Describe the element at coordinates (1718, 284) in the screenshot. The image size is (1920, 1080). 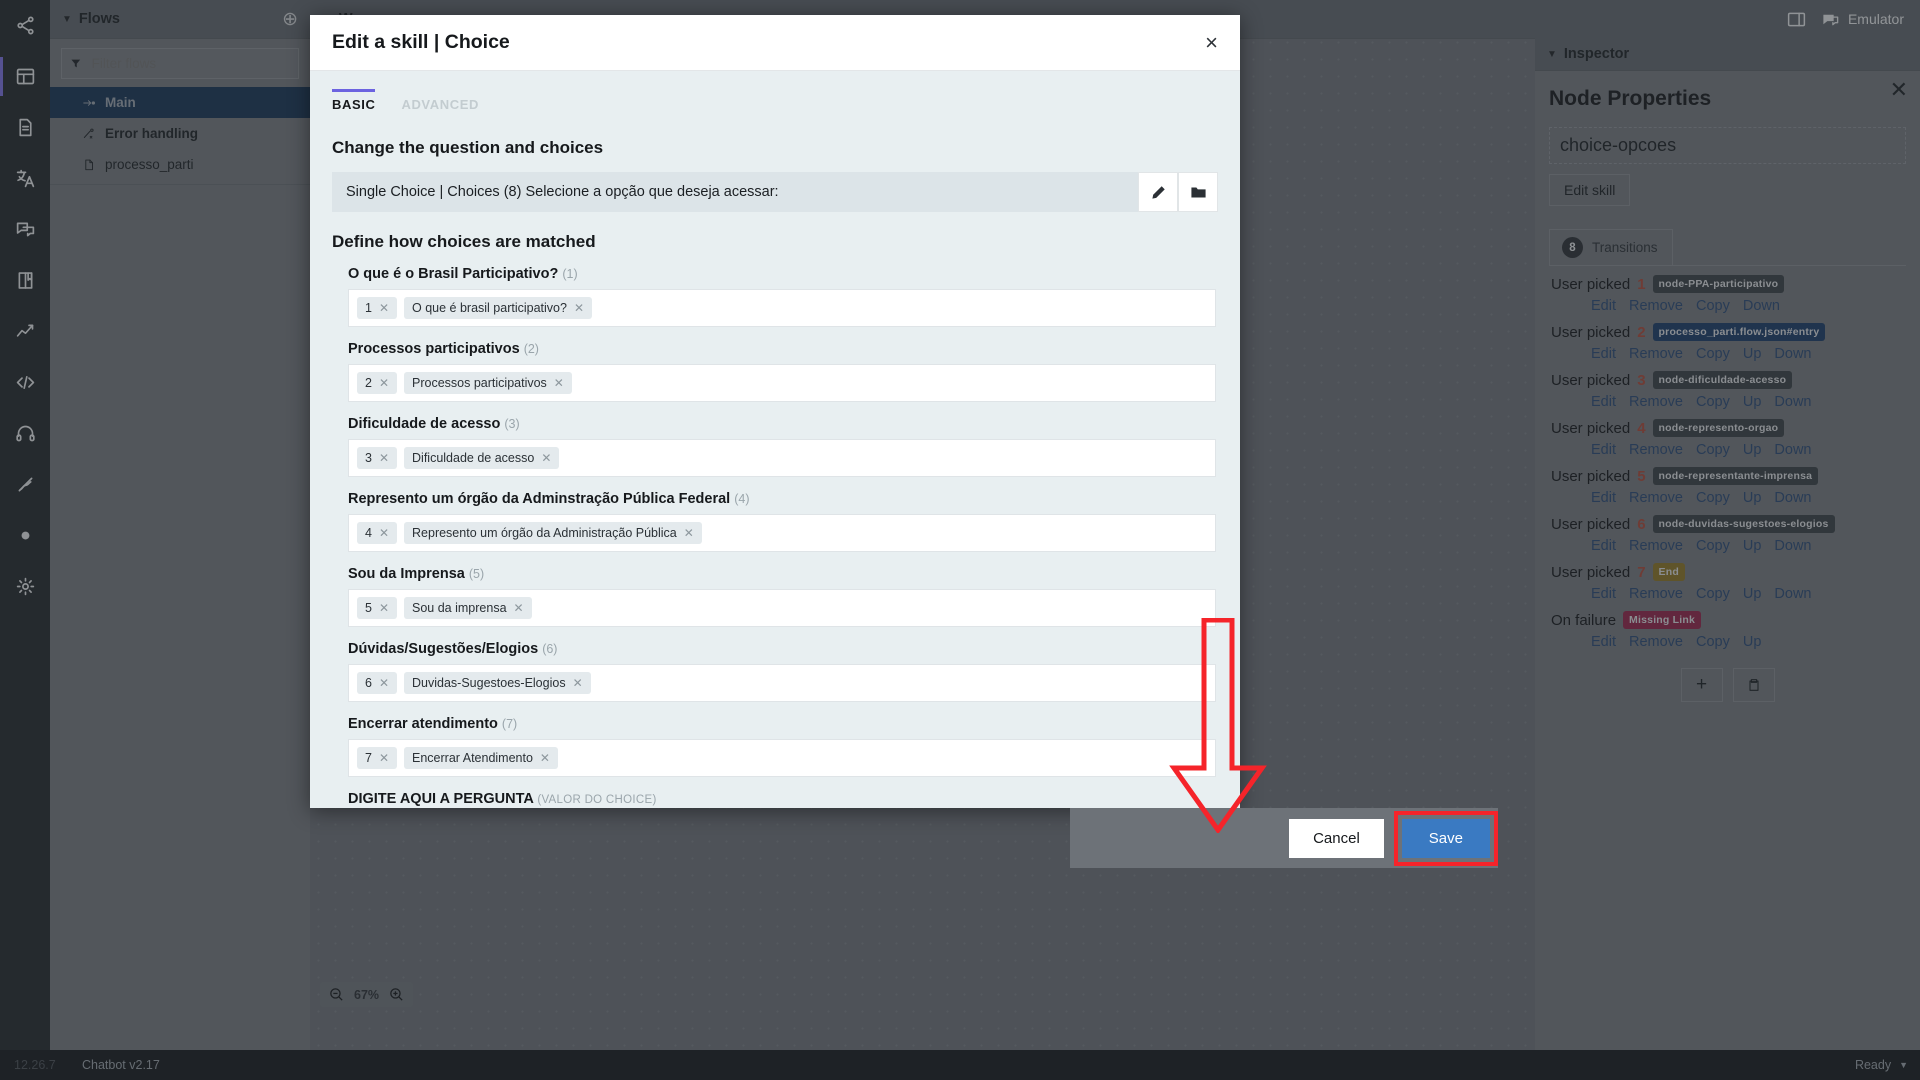
I see `transition-target-chip: node-PPA-participativo` at that location.